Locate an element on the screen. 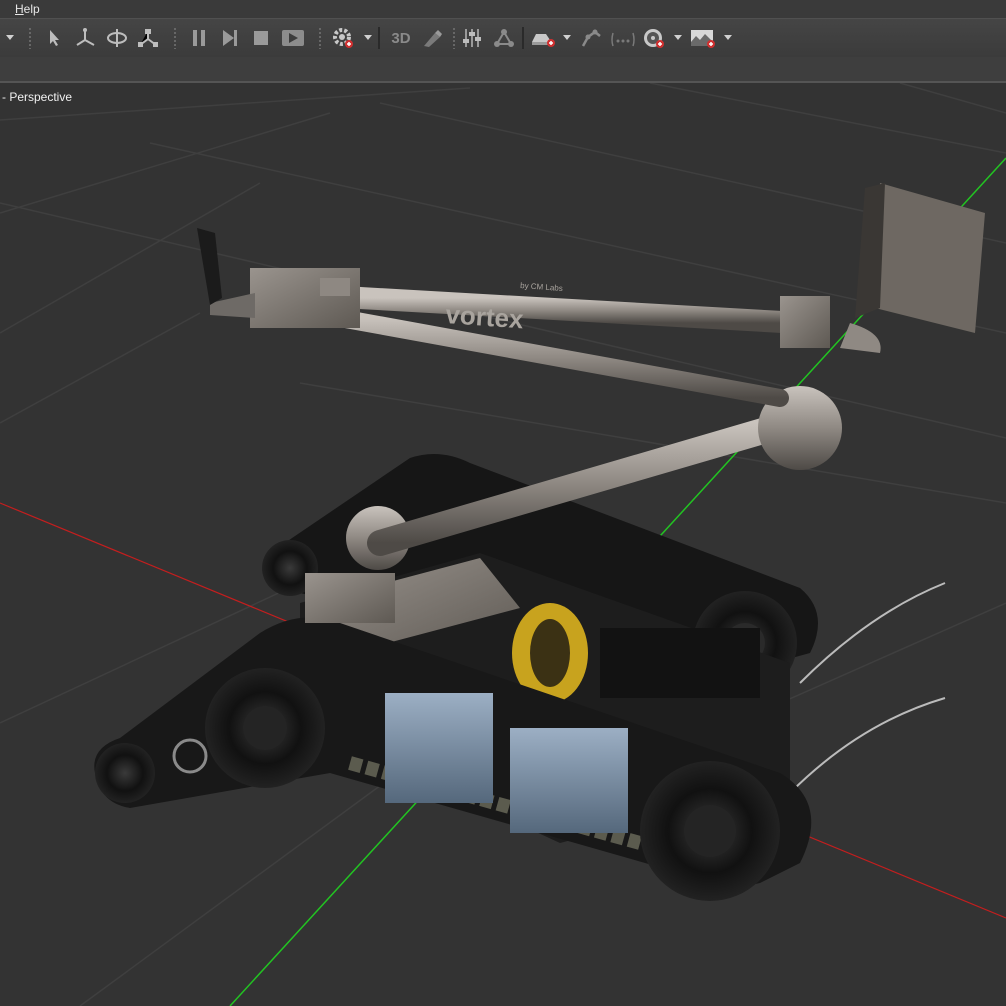  step-icon is located at coordinates (230, 38).